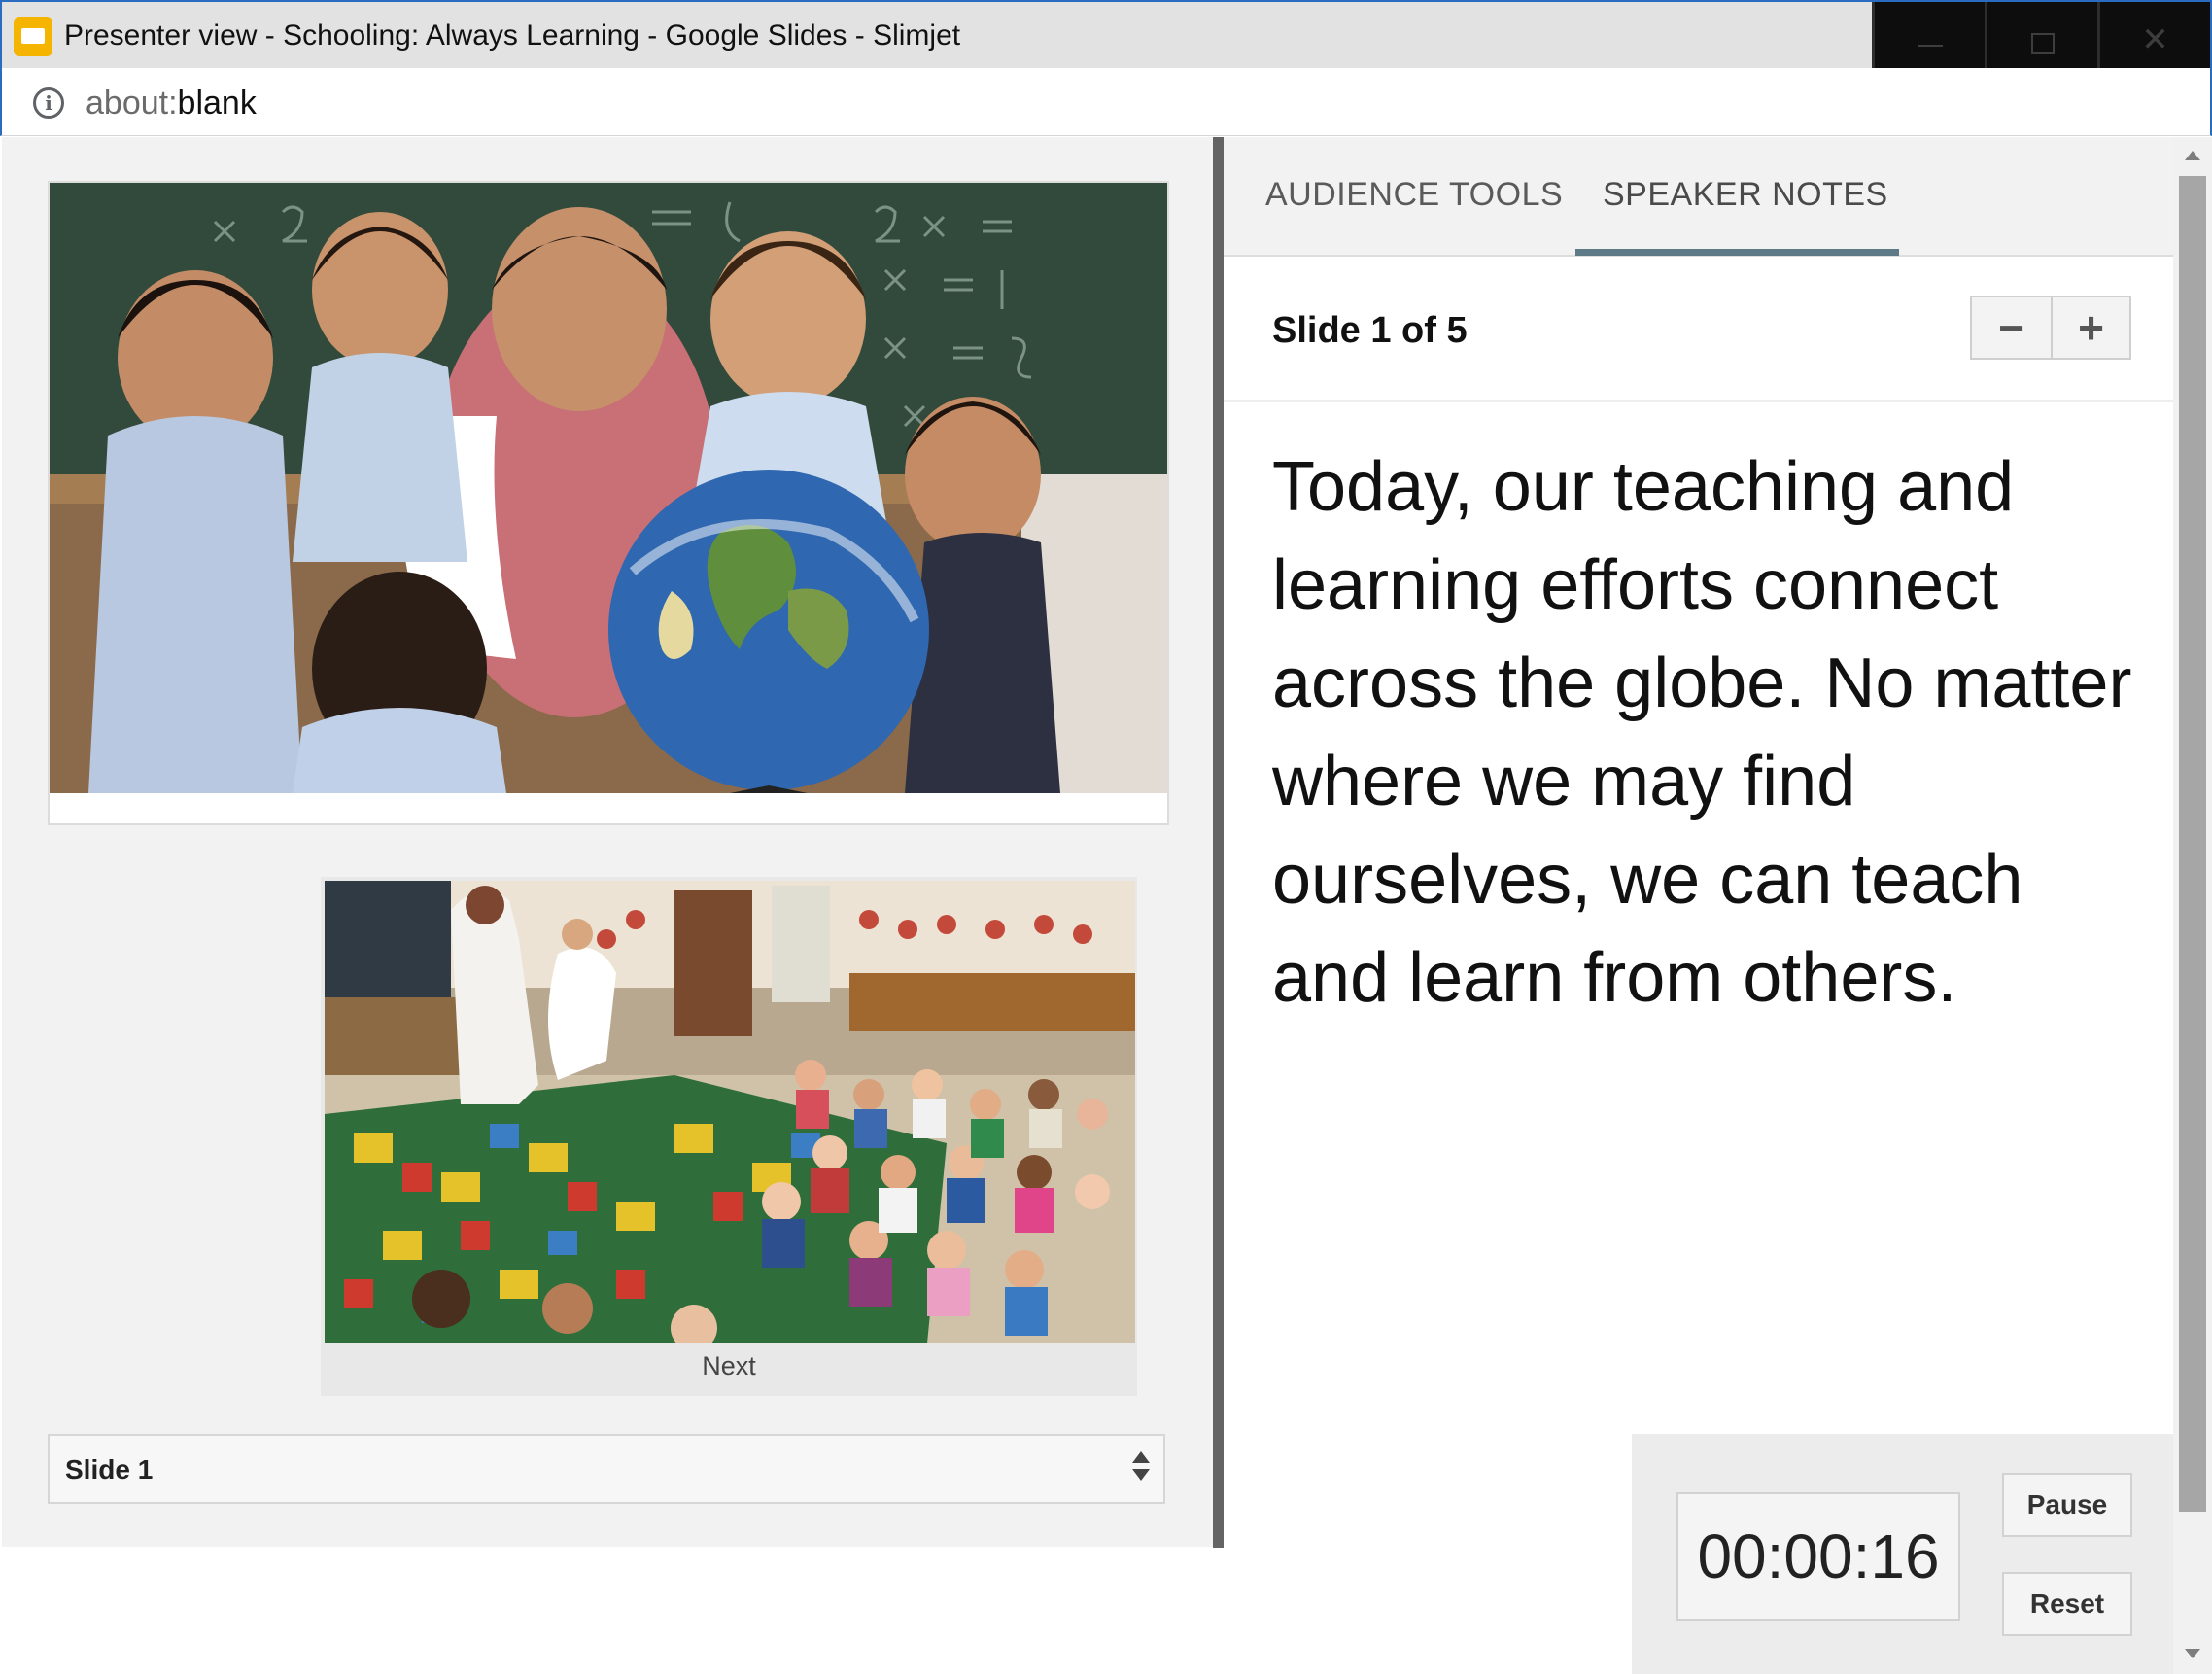  I want to click on maximize-icon, so click(2042, 43).